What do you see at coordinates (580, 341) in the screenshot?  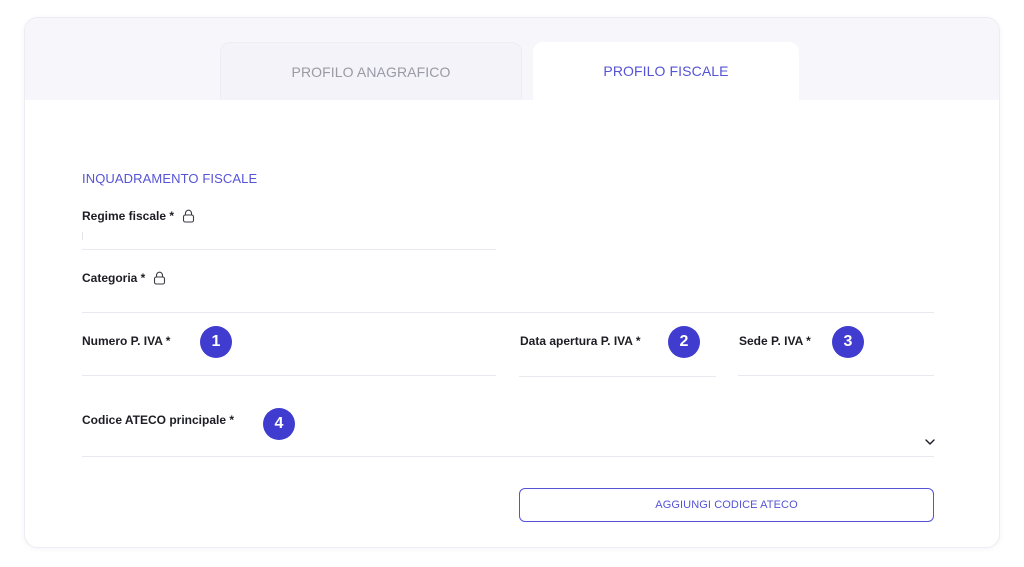 I see `data-apertura-label: Data apertura P. IVA *` at bounding box center [580, 341].